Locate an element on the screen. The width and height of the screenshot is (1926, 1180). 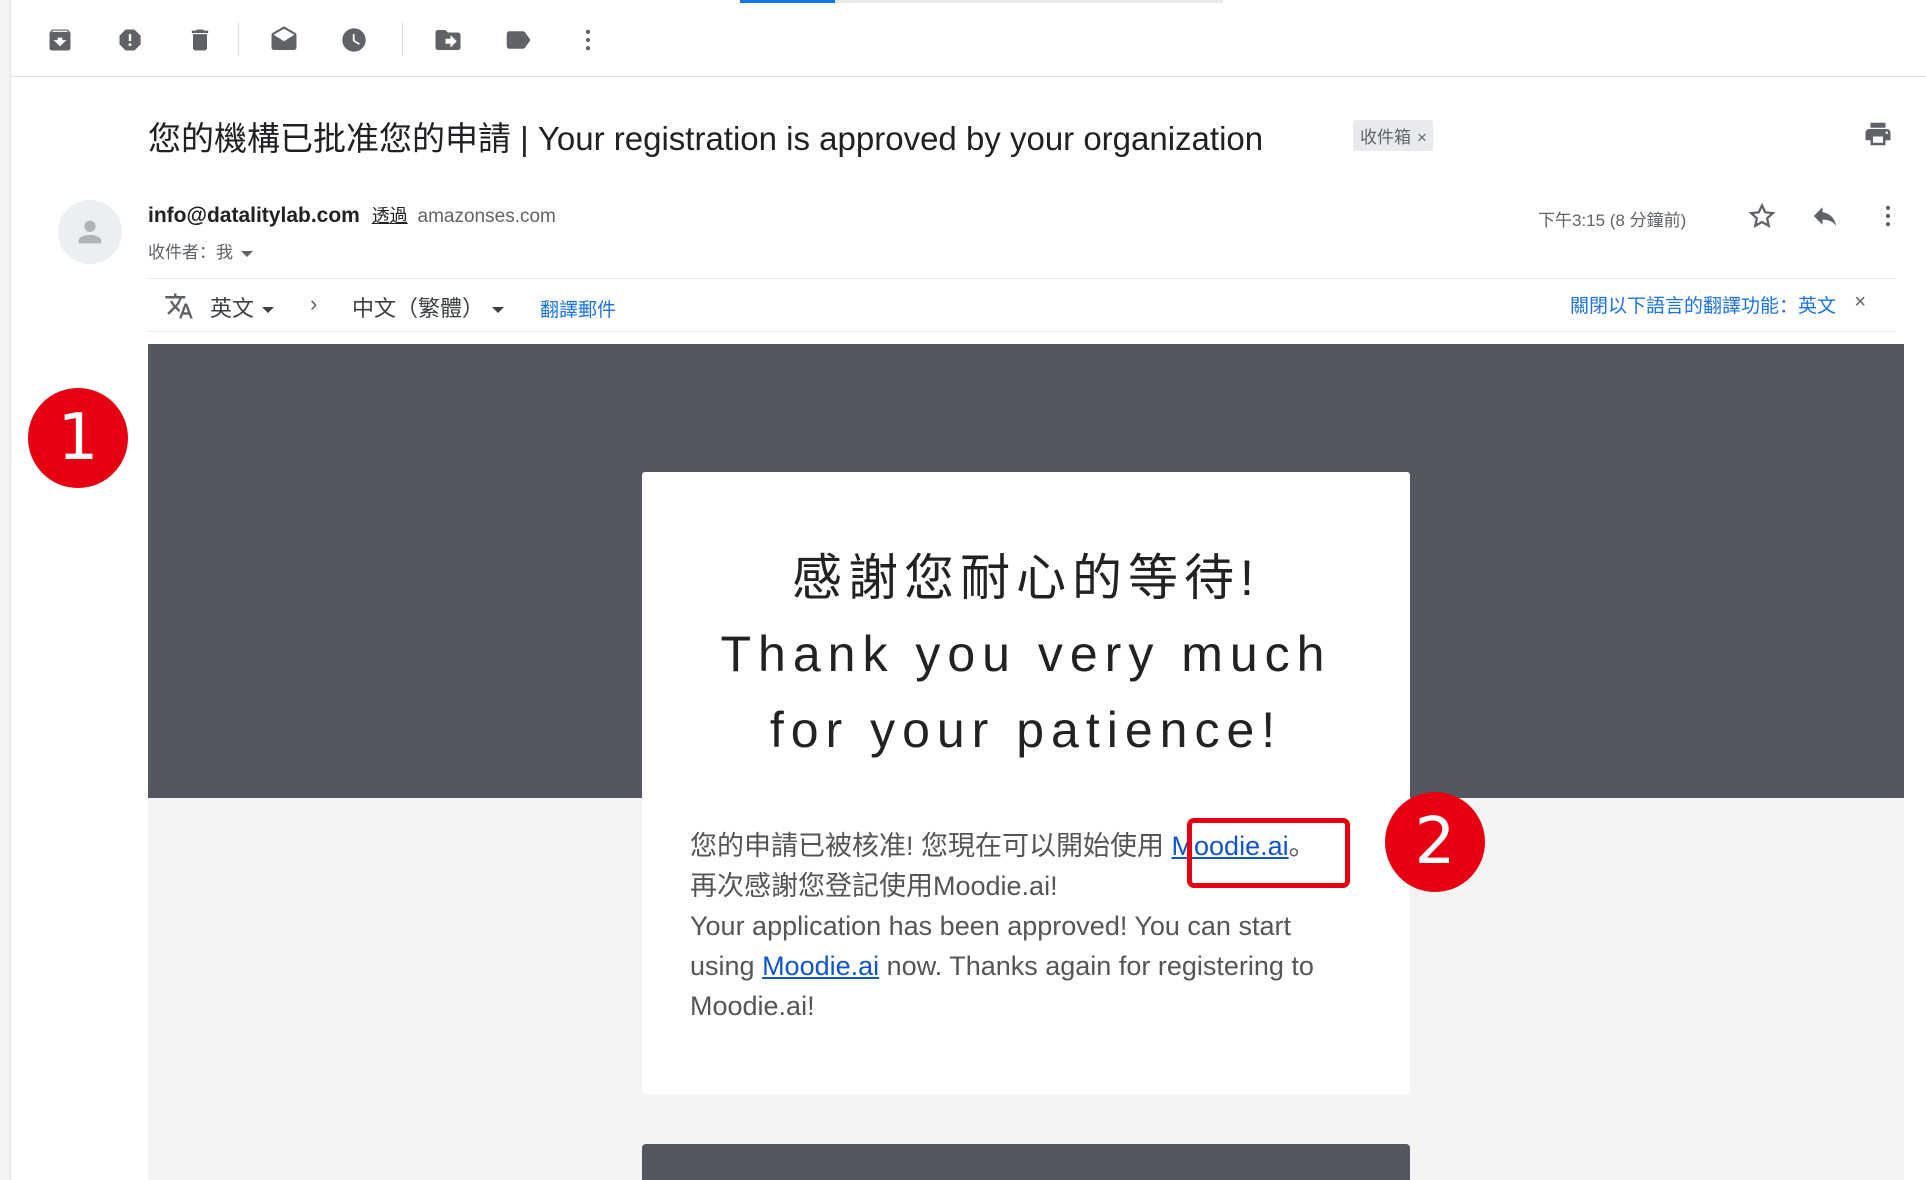
chevron-right-icon: › is located at coordinates (314, 303).